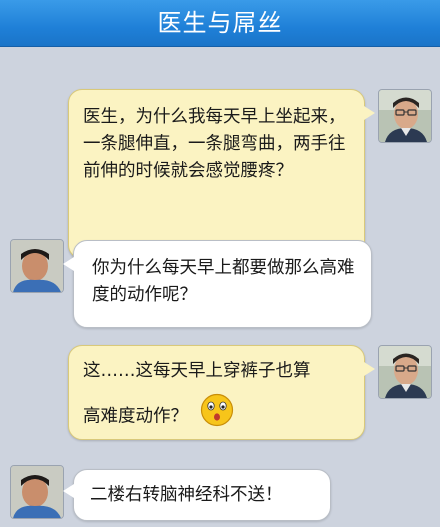  Describe the element at coordinates (135, 416) in the screenshot. I see `message-text-line2: 高难度动作？` at that location.